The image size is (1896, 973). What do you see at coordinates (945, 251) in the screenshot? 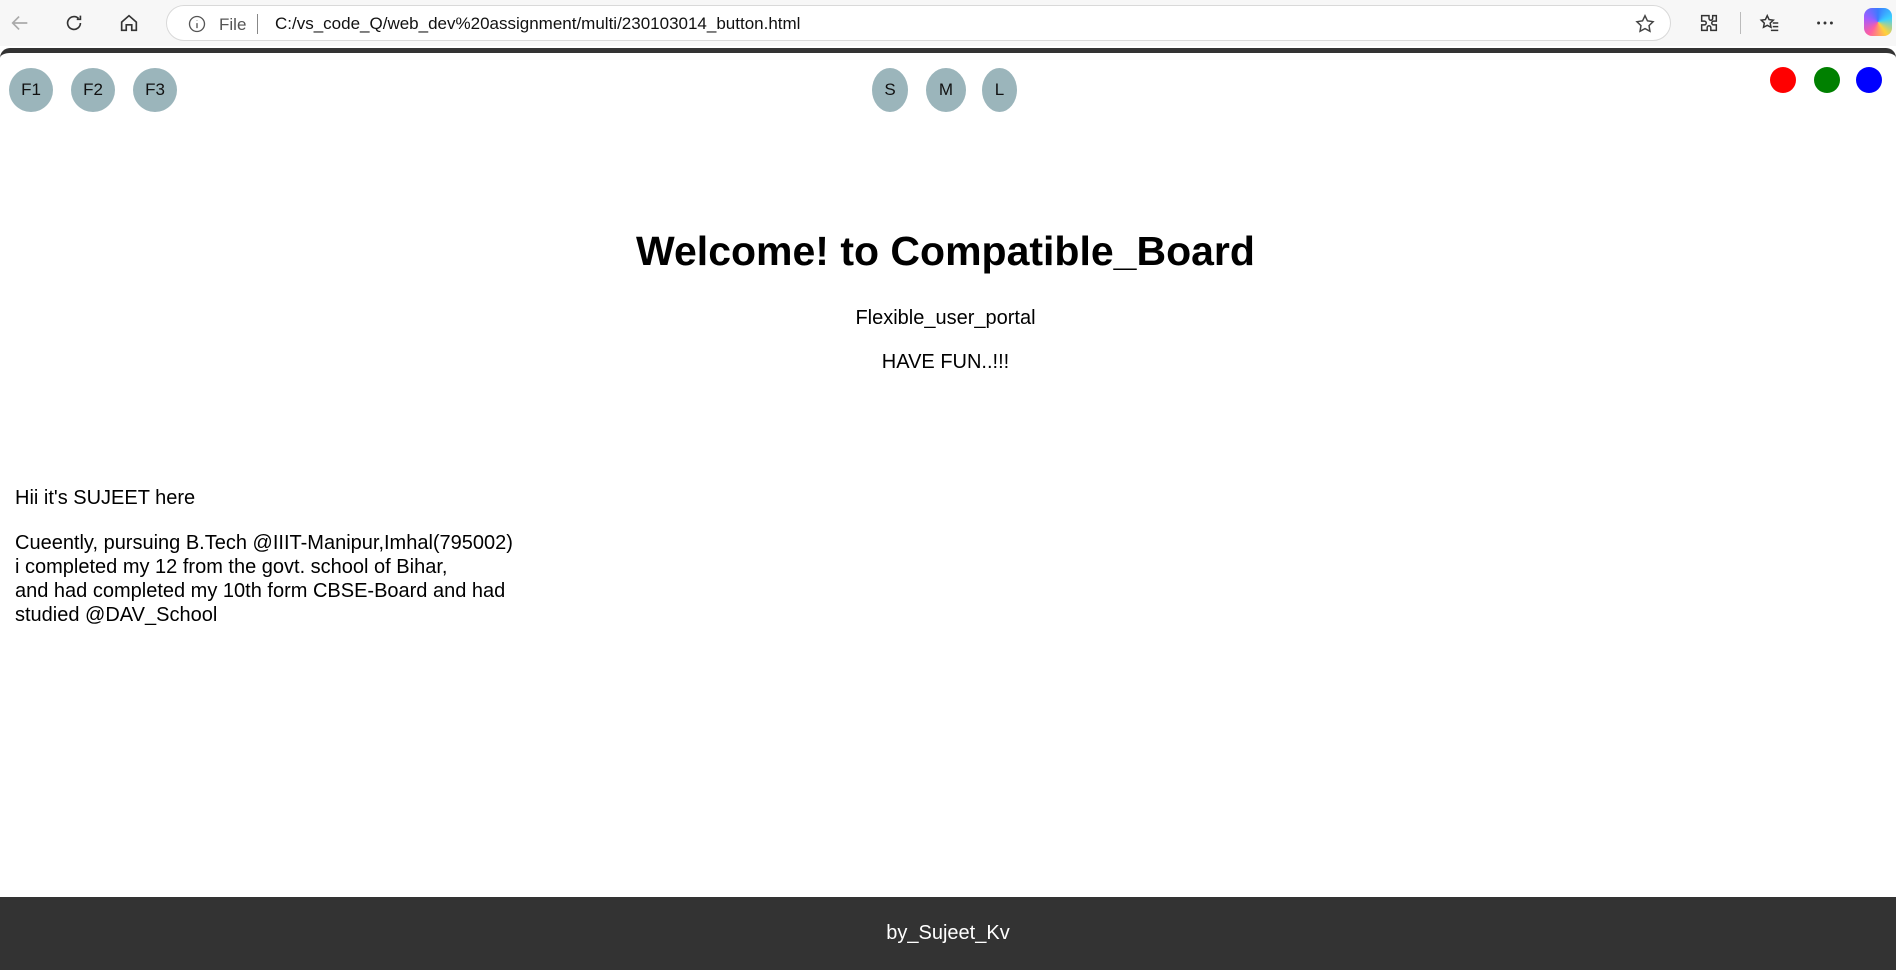
I see `page-title: Welcome! to Compatible_Board` at bounding box center [945, 251].